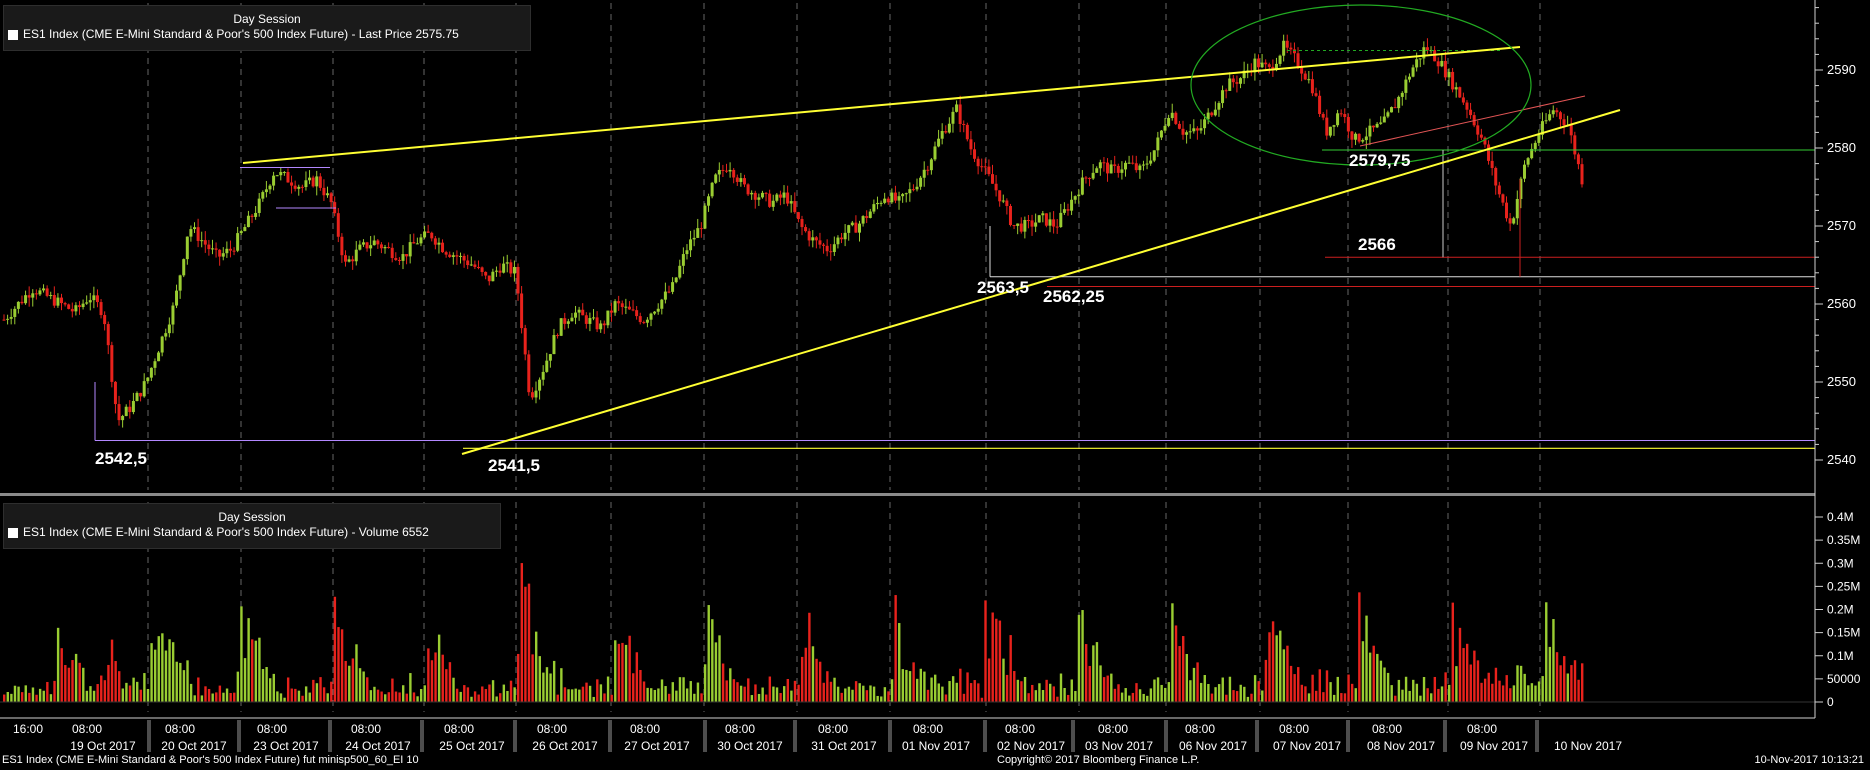  Describe the element at coordinates (1073, 296) in the screenshot. I see `level-label: 2562,25` at that location.